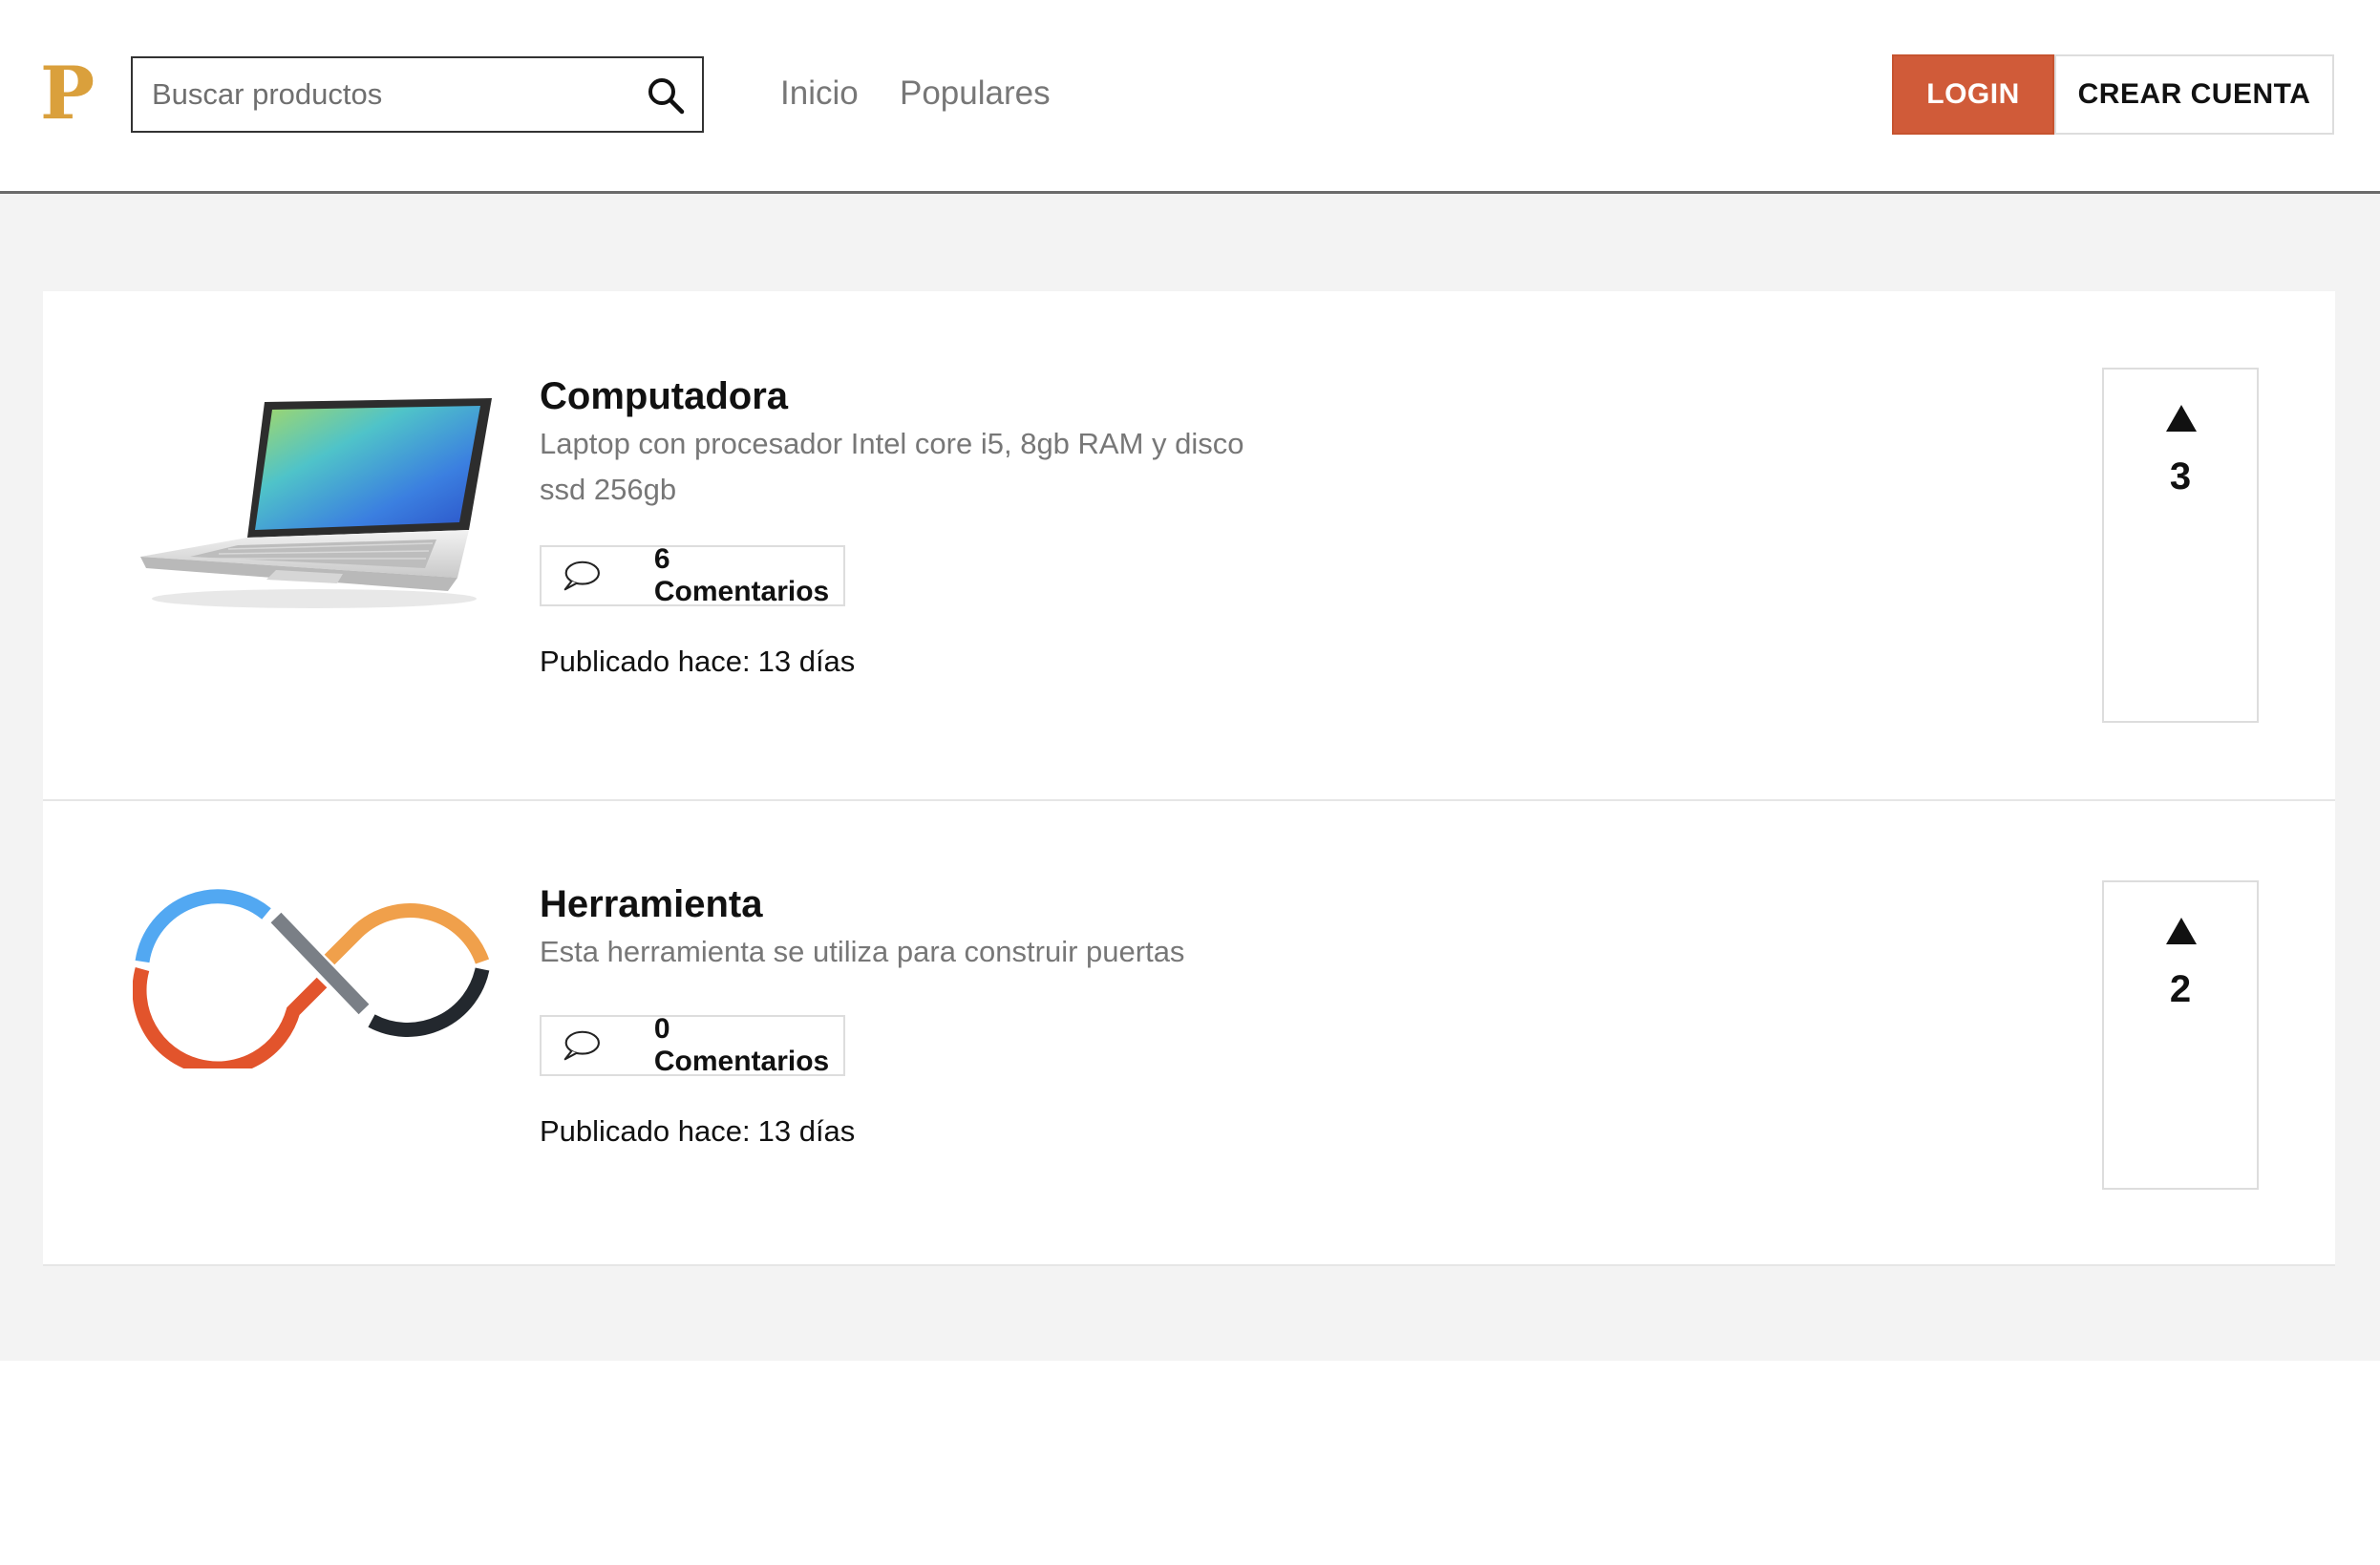 Image resolution: width=2380 pixels, height=1565 pixels. Describe the element at coordinates (1190, 97) in the screenshot. I see `top-header: P Inicio Populares LOGIN CREAR CUENTA` at that location.